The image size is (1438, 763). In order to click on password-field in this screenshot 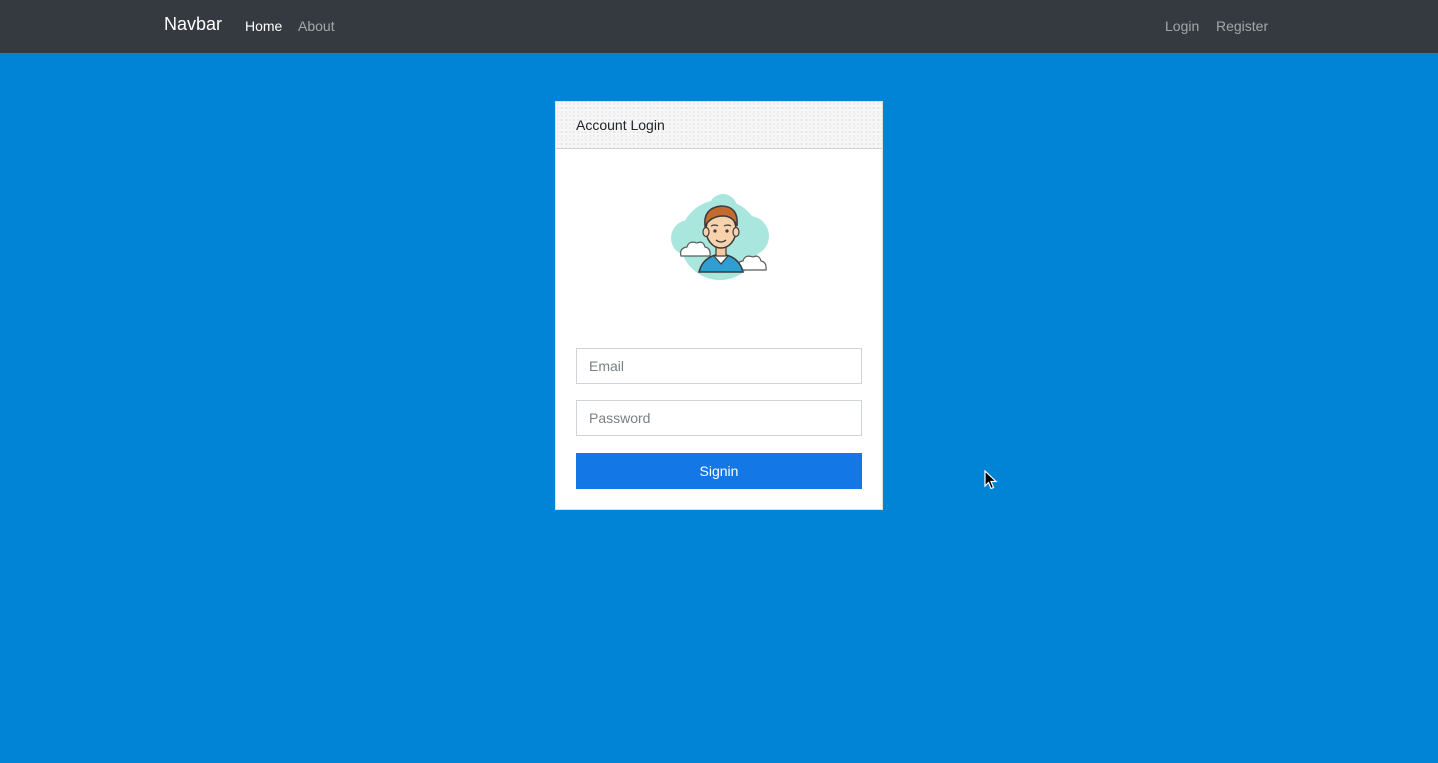, I will do `click(719, 418)`.